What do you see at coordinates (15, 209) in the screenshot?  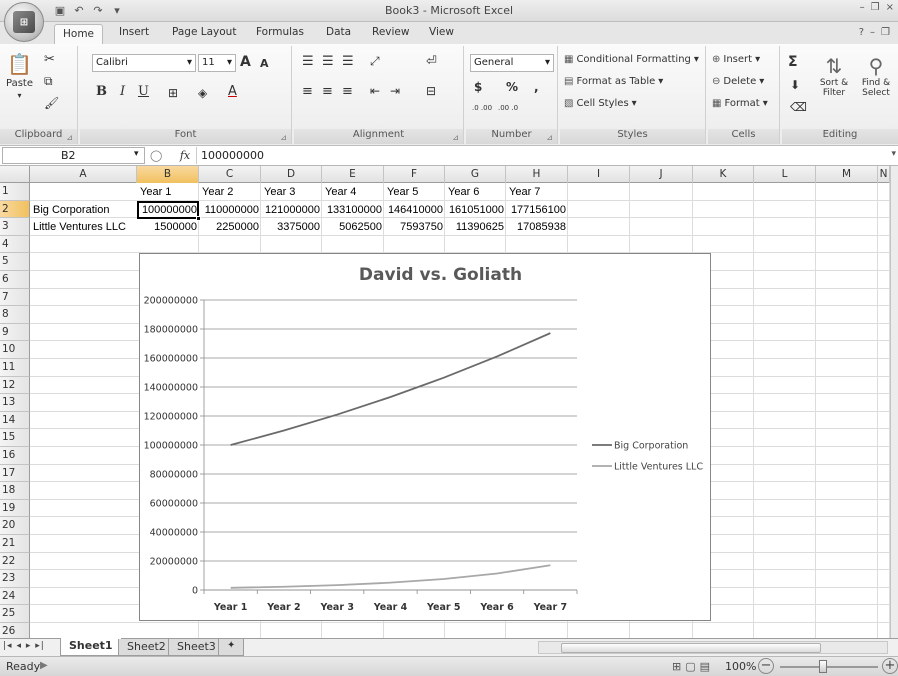 I see `row-header: 2` at bounding box center [15, 209].